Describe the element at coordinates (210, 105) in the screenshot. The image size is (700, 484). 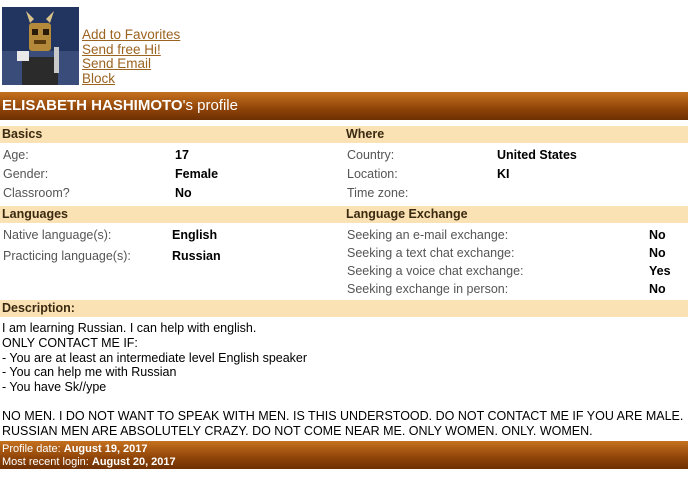
I see `profile-title-suffix: 's profile` at that location.